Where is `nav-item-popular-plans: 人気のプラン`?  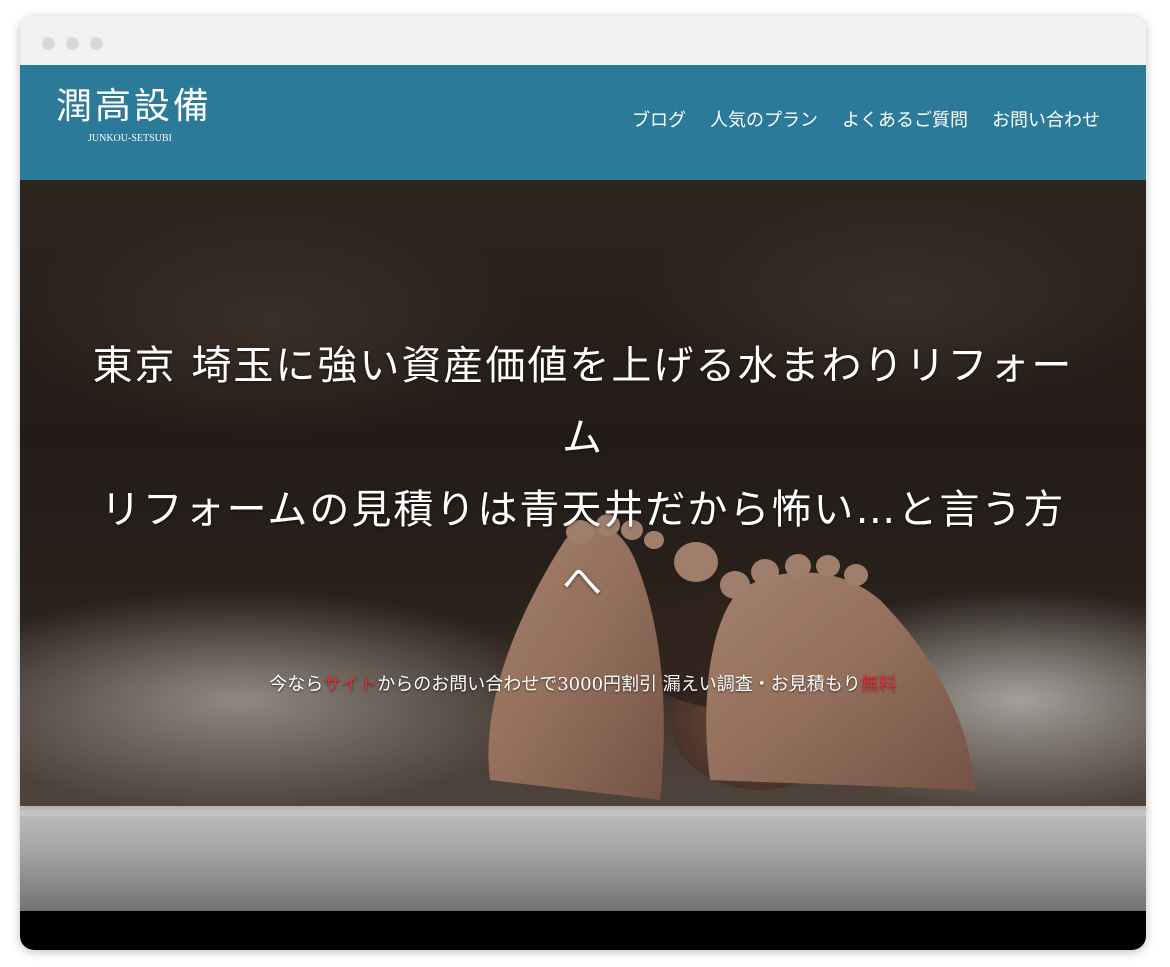
nav-item-popular-plans: 人気のプラン is located at coordinates (764, 121).